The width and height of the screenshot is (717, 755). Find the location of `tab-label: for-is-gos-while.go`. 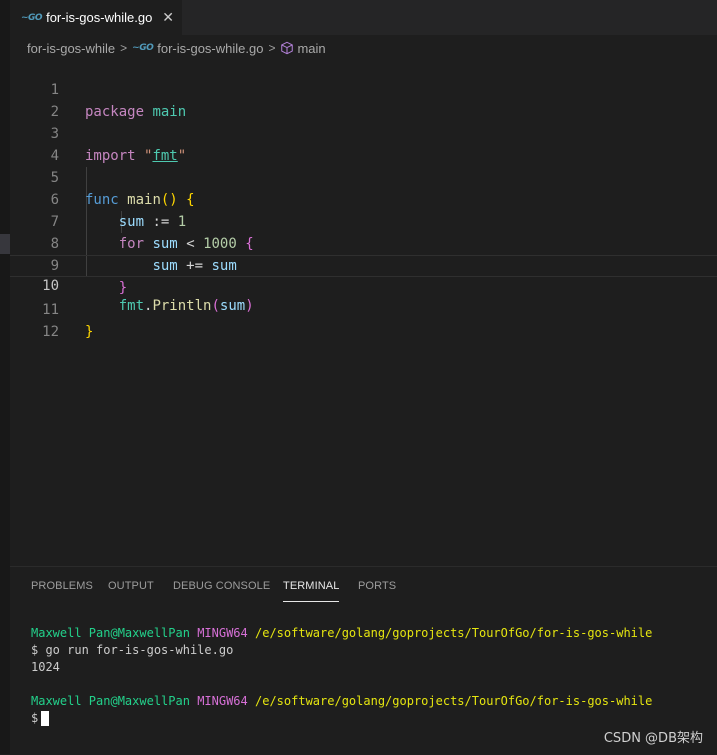

tab-label: for-is-gos-while.go is located at coordinates (99, 17).